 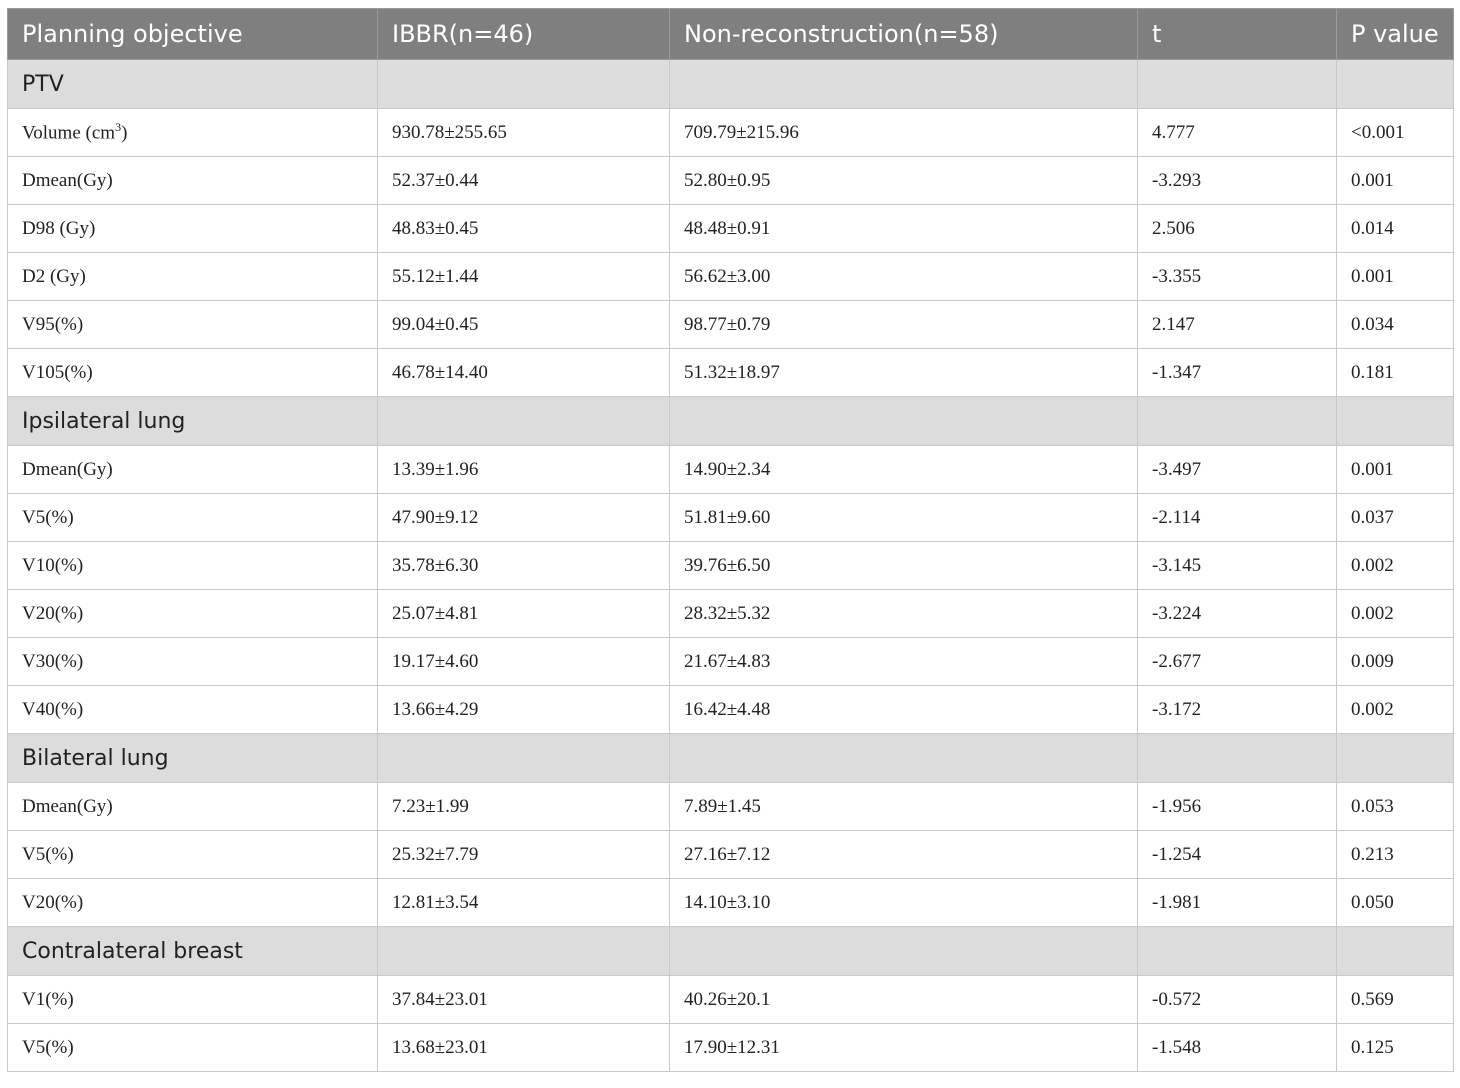 What do you see at coordinates (730, 421) in the screenshot?
I see `section-row: Ipsilateral lung` at bounding box center [730, 421].